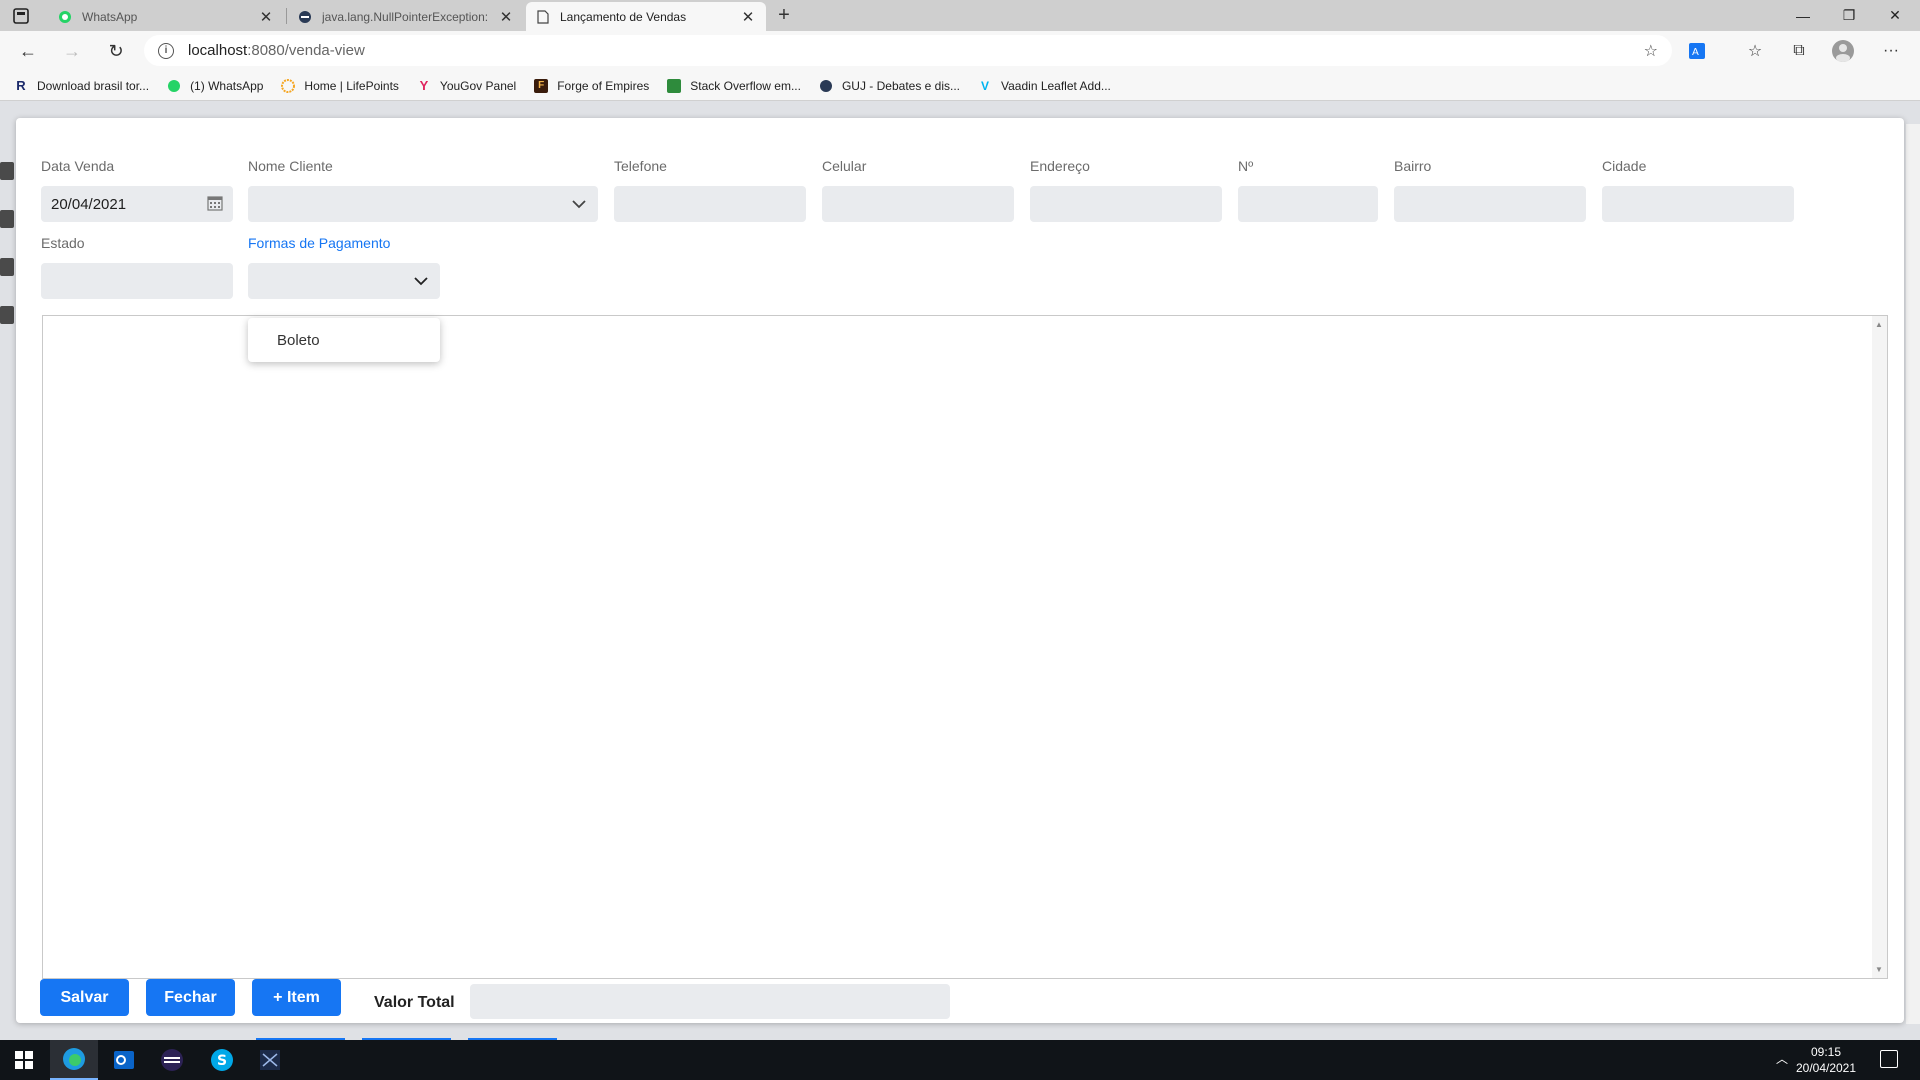  I want to click on more-menu-icon: ···, so click(1891, 51).